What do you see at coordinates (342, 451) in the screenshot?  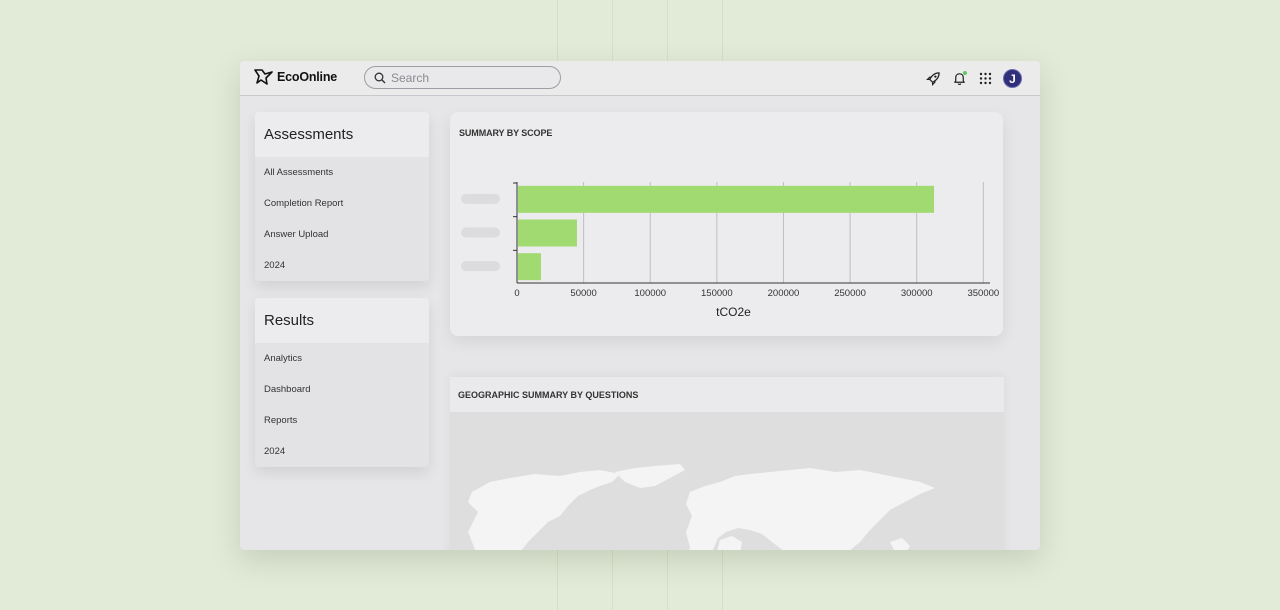 I see `sidebar-item-results-2024: 2024` at bounding box center [342, 451].